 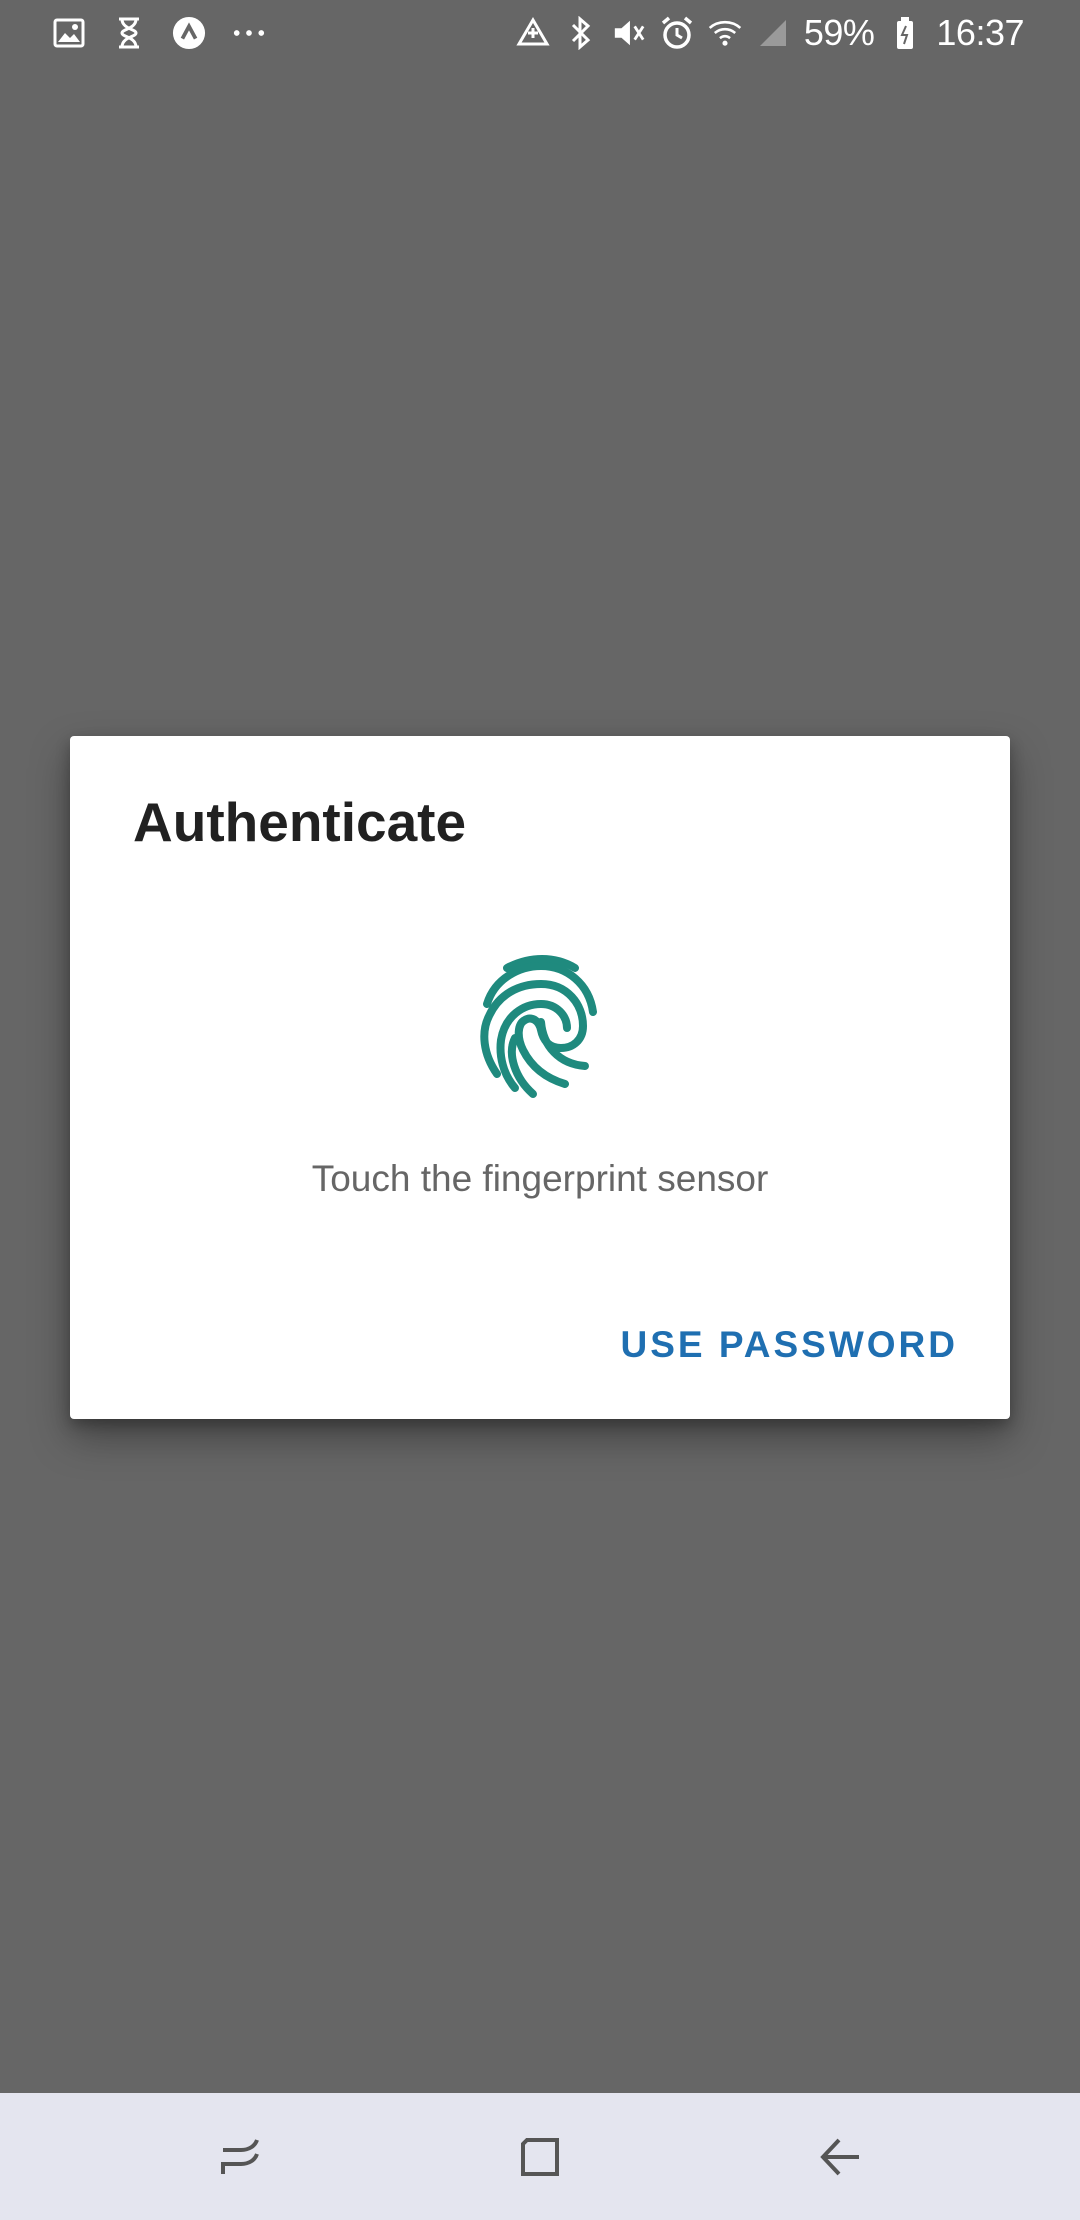 What do you see at coordinates (240, 2157) in the screenshot?
I see `recents-icon` at bounding box center [240, 2157].